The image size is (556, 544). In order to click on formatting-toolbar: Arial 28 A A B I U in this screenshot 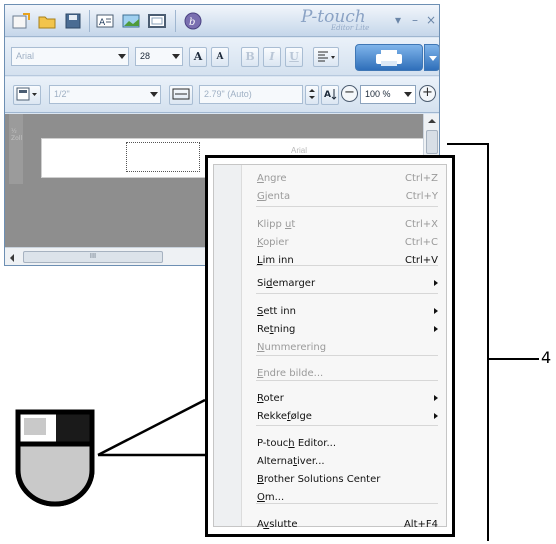, I will do `click(222, 57)`.